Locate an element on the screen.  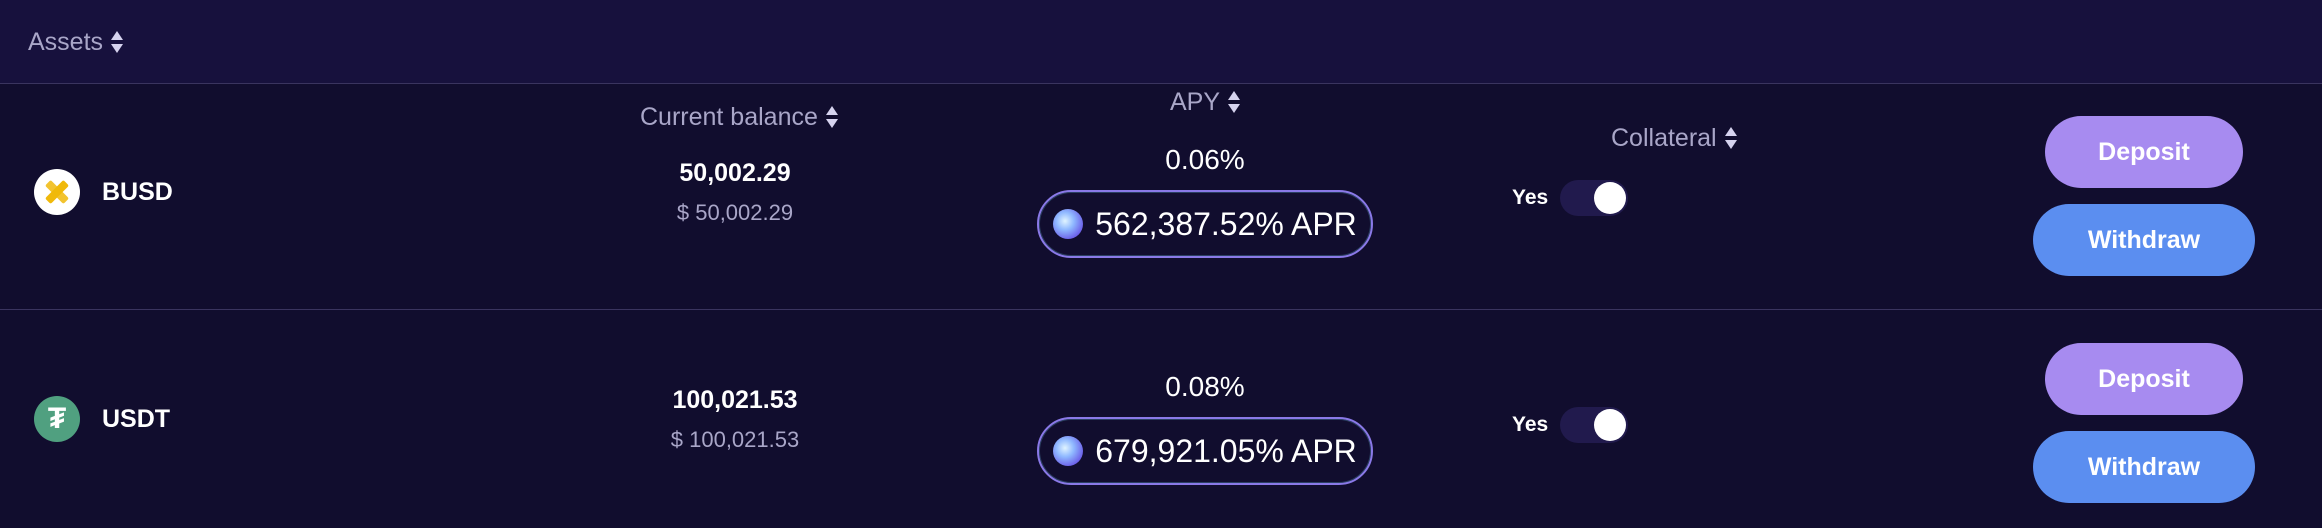
balance-cell: 100,021.53 $ 100,021.53 is located at coordinates (735, 419).